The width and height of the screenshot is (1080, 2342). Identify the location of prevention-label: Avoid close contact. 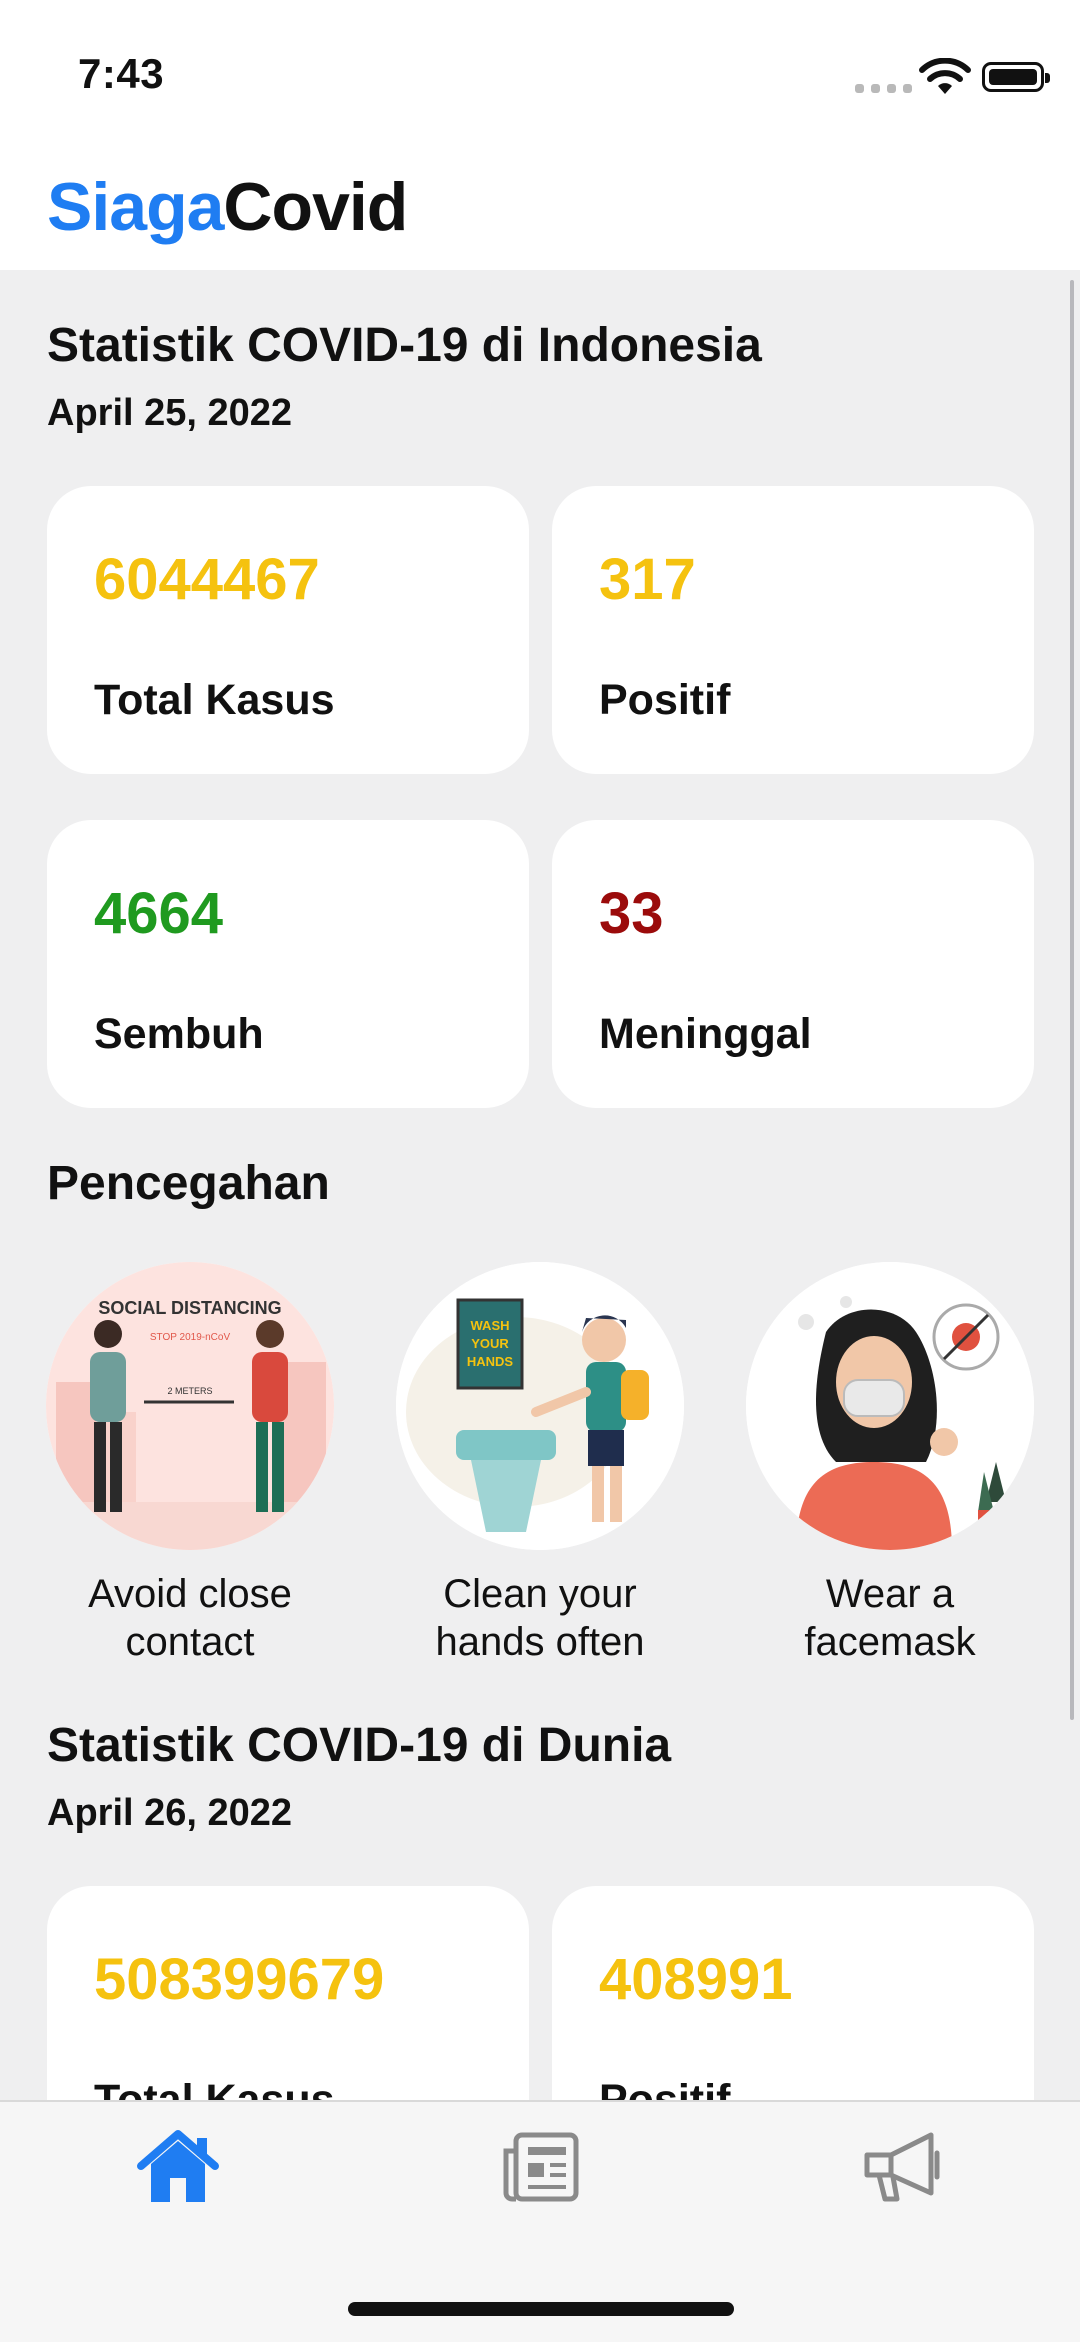
(190, 1618).